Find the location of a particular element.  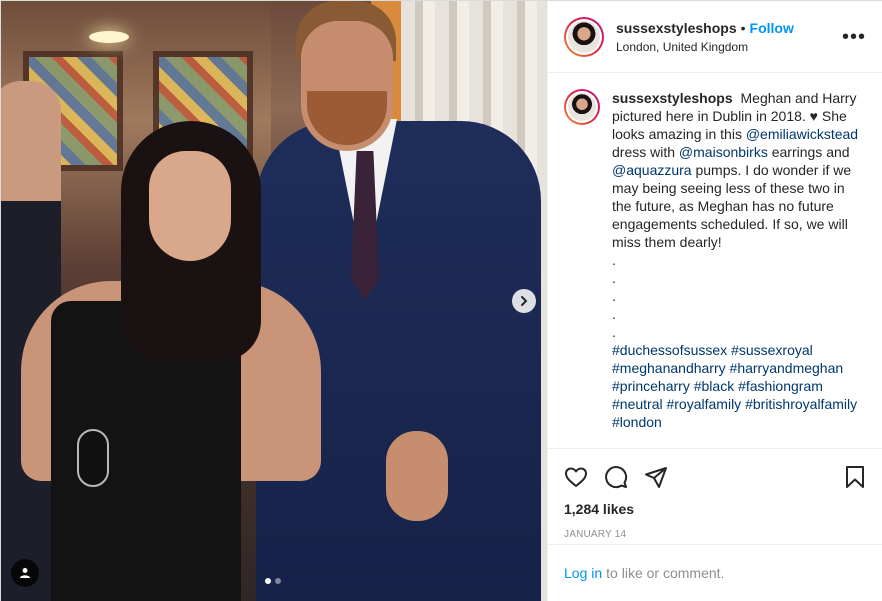

clutch-bag is located at coordinates (93, 458).